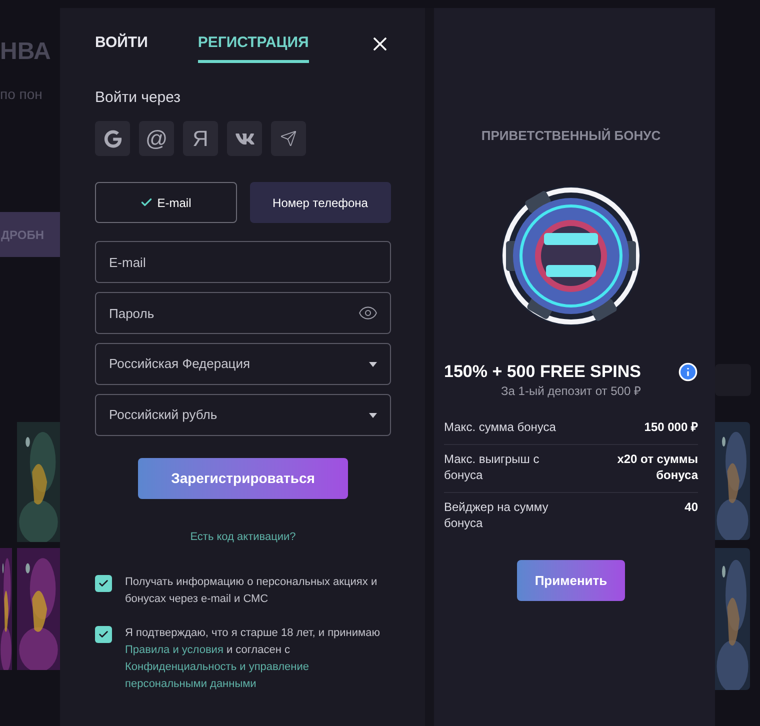 The image size is (760, 726). I want to click on apply-button: Применить, so click(571, 580).